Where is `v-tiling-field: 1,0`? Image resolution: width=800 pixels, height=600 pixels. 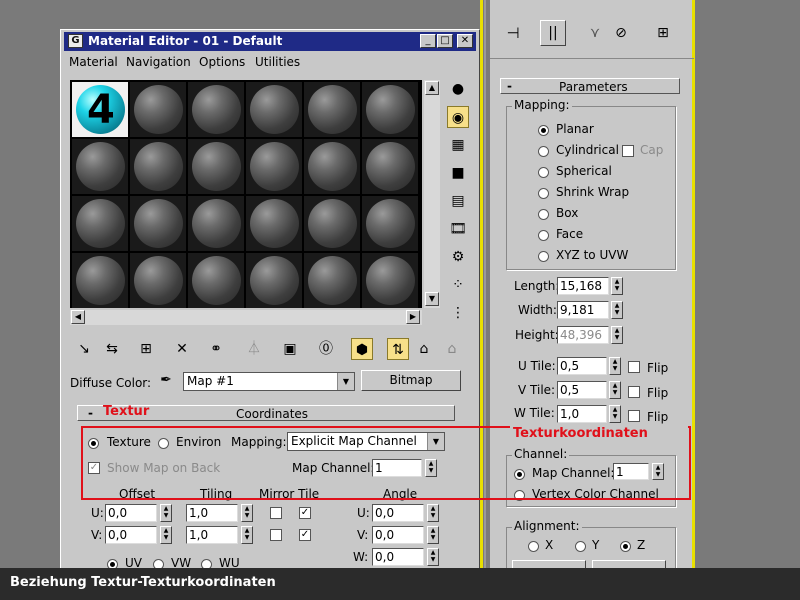 v-tiling-field: 1,0 is located at coordinates (212, 535).